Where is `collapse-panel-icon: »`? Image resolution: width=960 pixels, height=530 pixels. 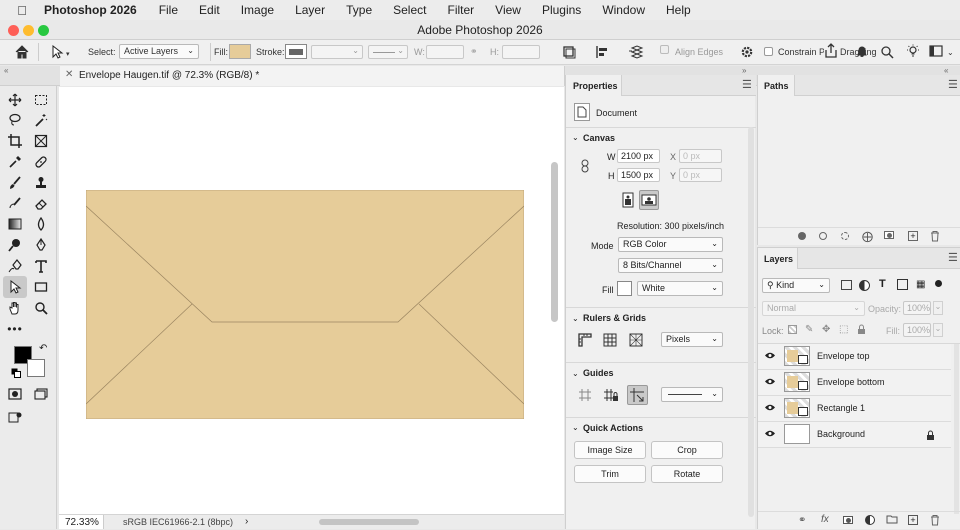
collapse-panel-icon: » is located at coordinates (744, 70).